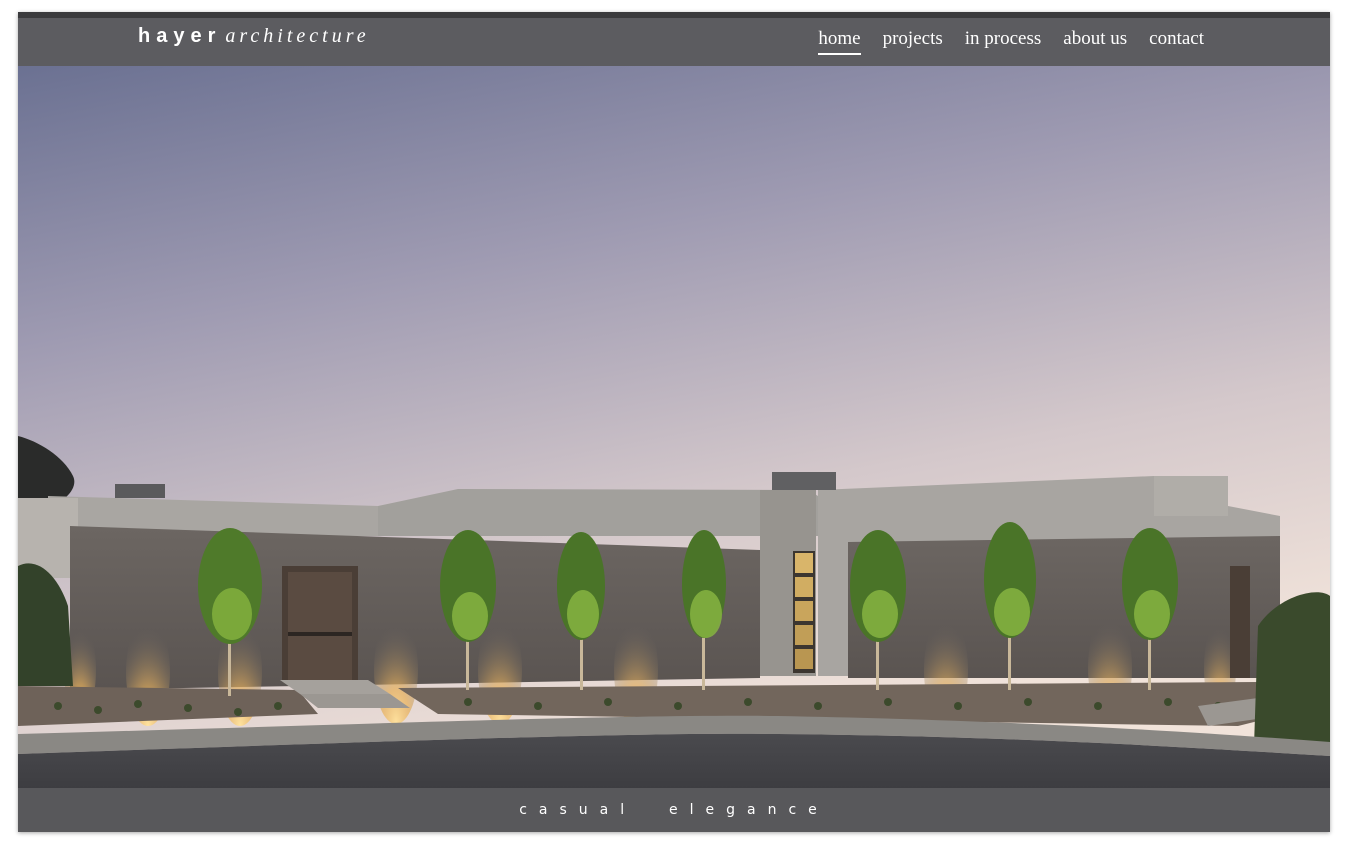  What do you see at coordinates (1176, 41) in the screenshot?
I see `nav-contact: contact` at bounding box center [1176, 41].